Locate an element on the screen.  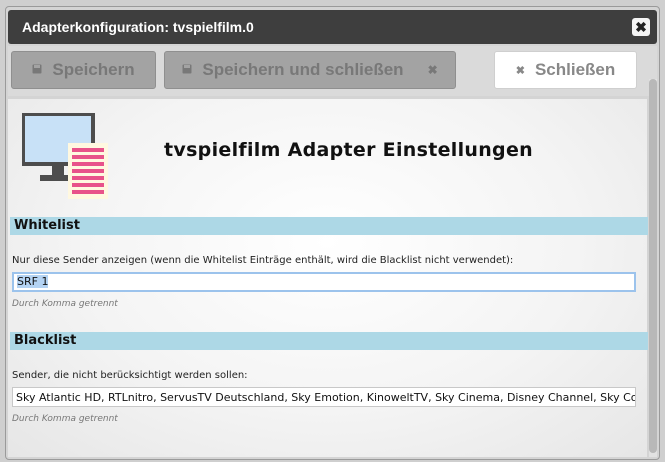
whitelist-input: SRF 1 is located at coordinates (324, 282).